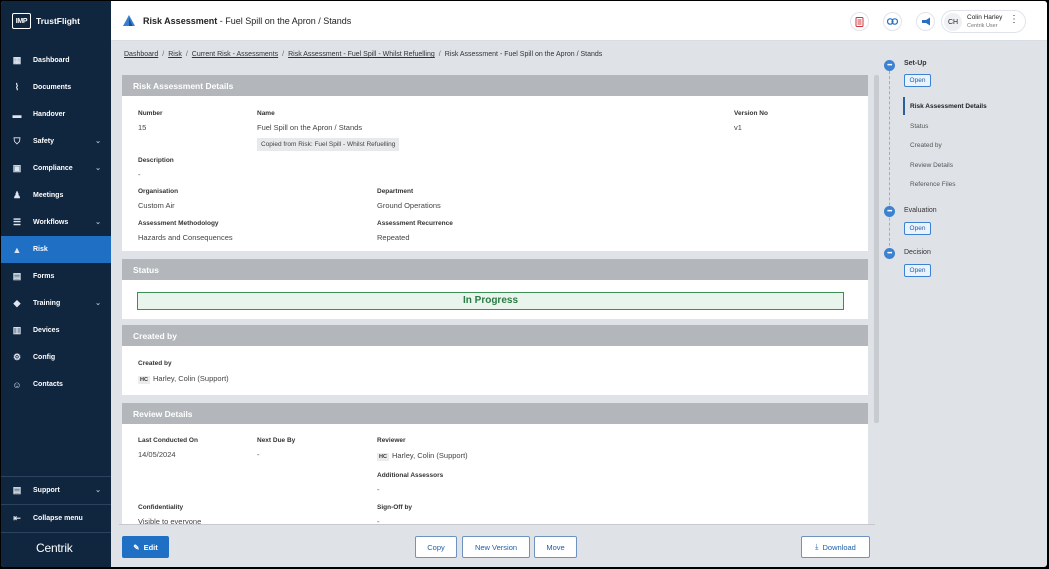 The width and height of the screenshot is (1049, 569). Describe the element at coordinates (49, 114) in the screenshot. I see `sidebar-item-label: Handover` at that location.